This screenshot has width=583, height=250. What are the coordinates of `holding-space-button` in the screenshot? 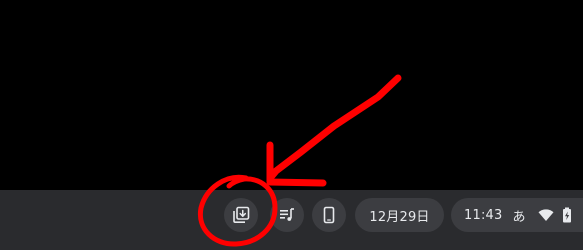 It's located at (241, 215).